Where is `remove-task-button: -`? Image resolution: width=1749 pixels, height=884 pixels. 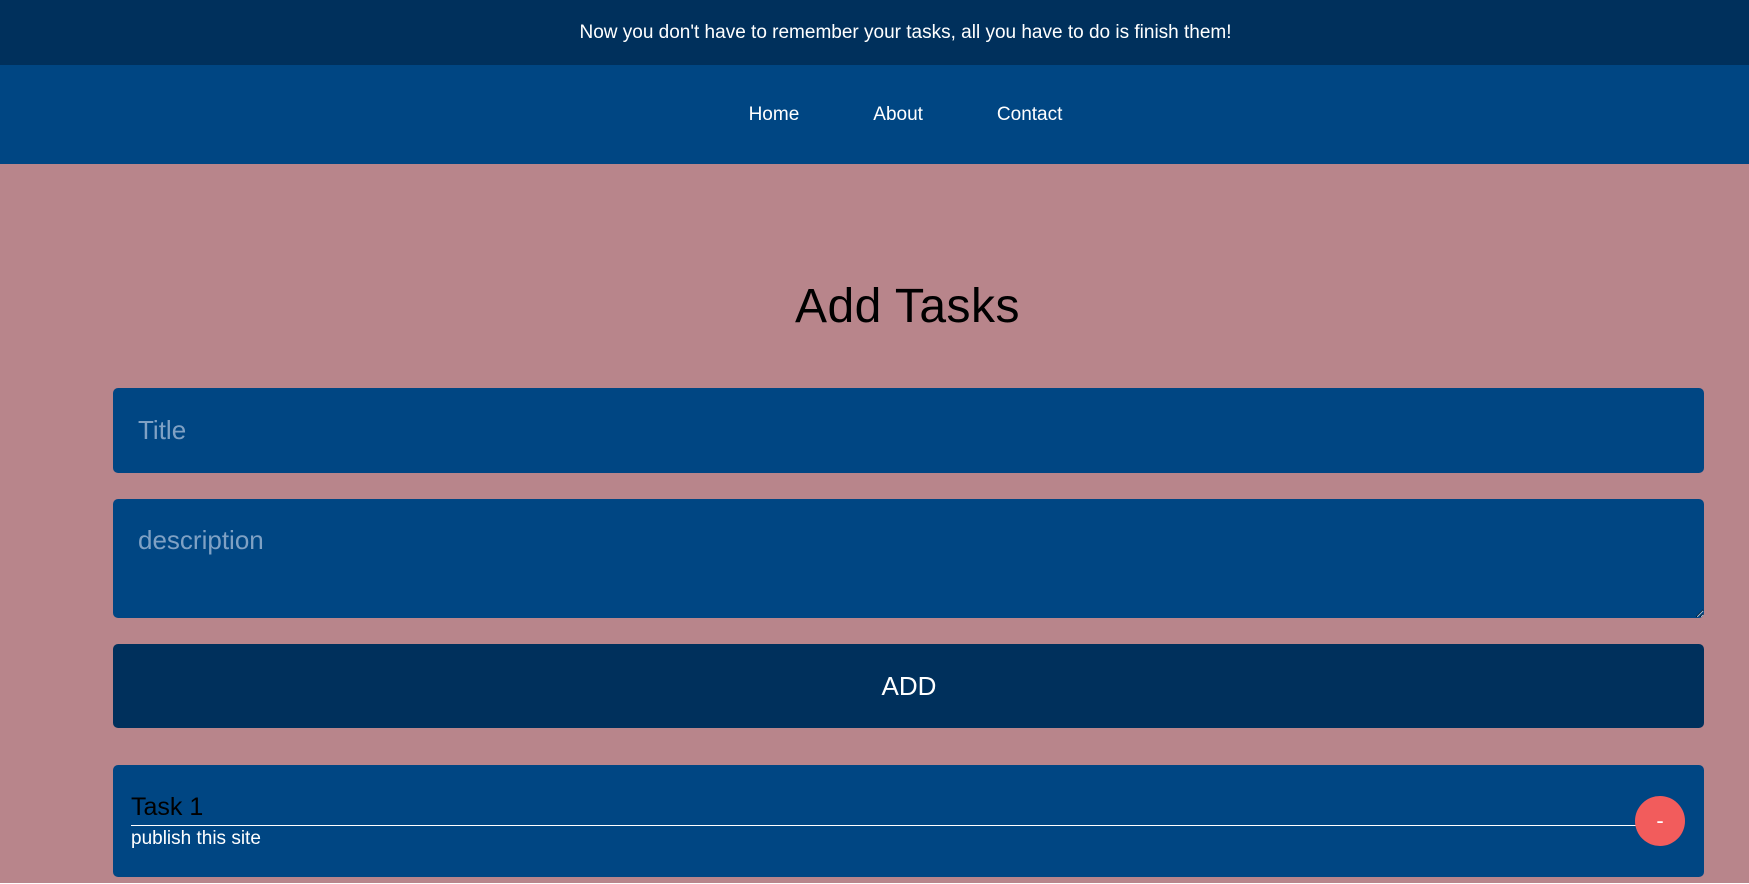 remove-task-button: - is located at coordinates (1660, 821).